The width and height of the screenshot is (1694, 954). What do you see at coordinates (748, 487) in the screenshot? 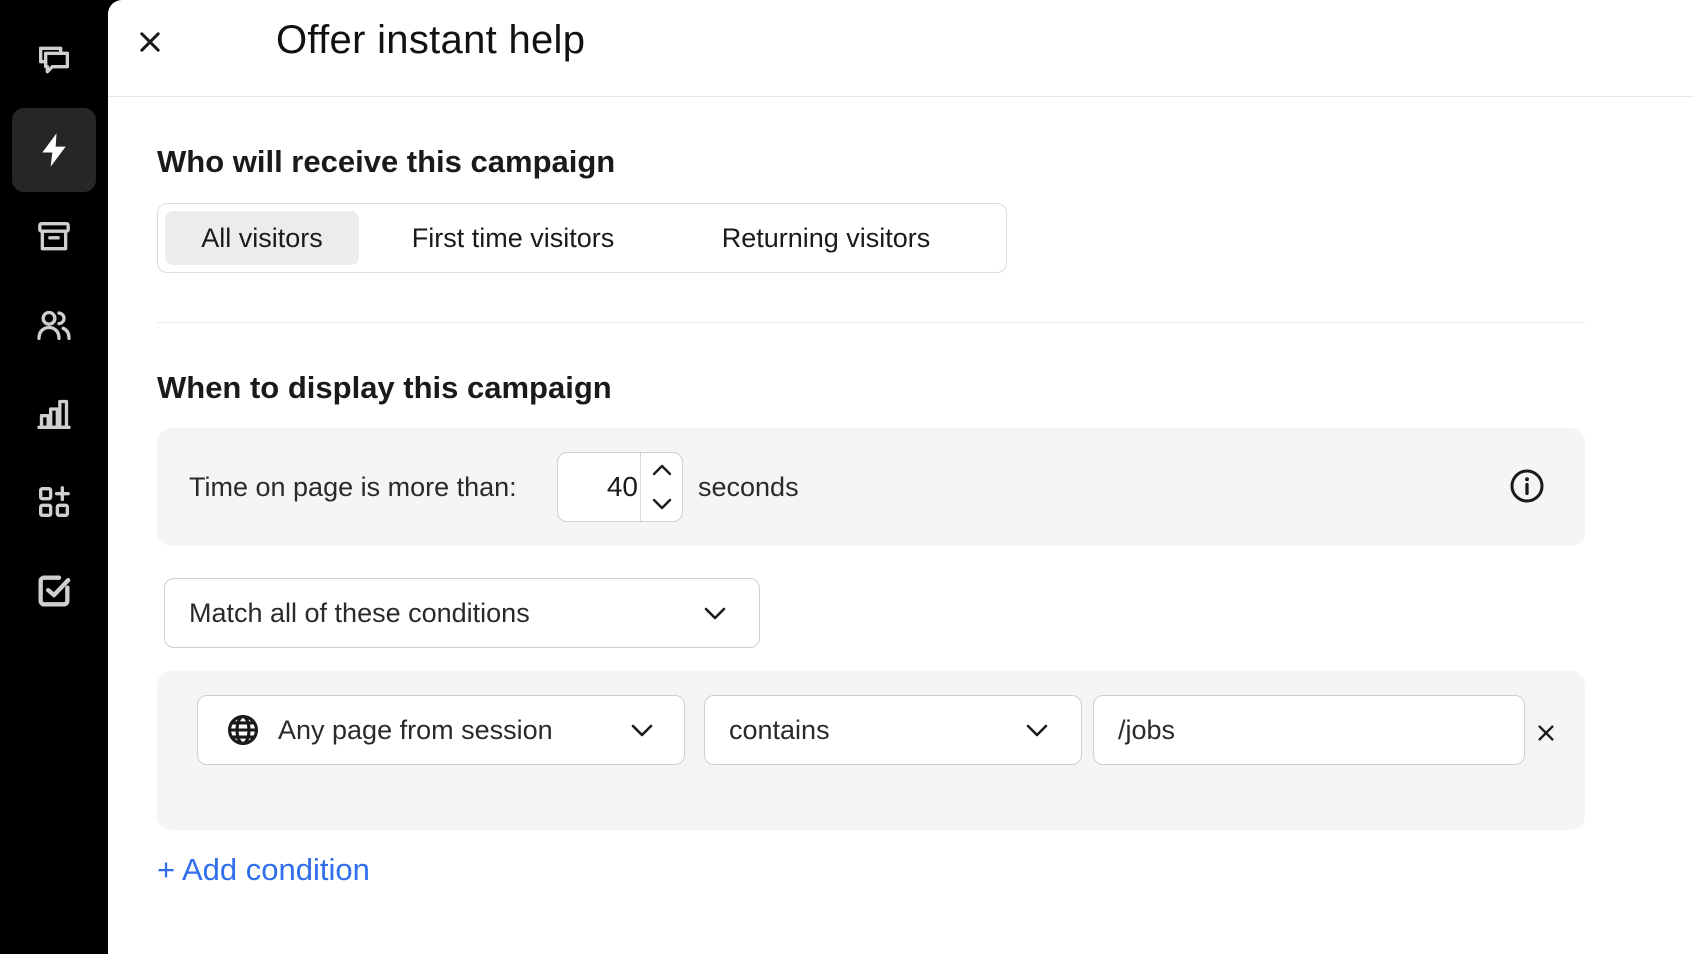
I see `seconds-unit-label: seconds` at bounding box center [748, 487].